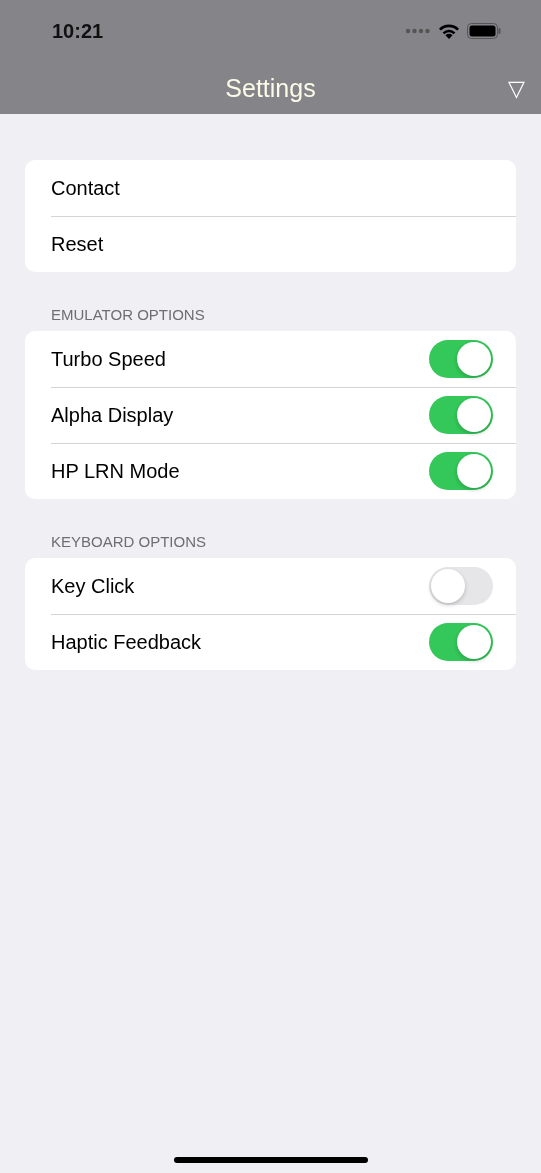 This screenshot has height=1173, width=541. What do you see at coordinates (449, 31) in the screenshot?
I see `wifi-icon` at bounding box center [449, 31].